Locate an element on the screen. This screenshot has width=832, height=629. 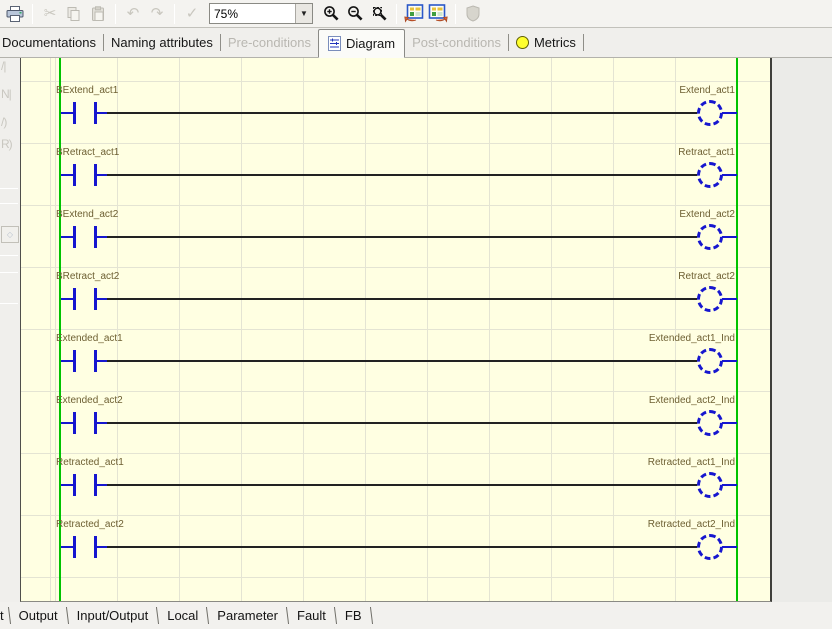
coil-label: Extended_act1_Ind is located at coordinates (692, 338).